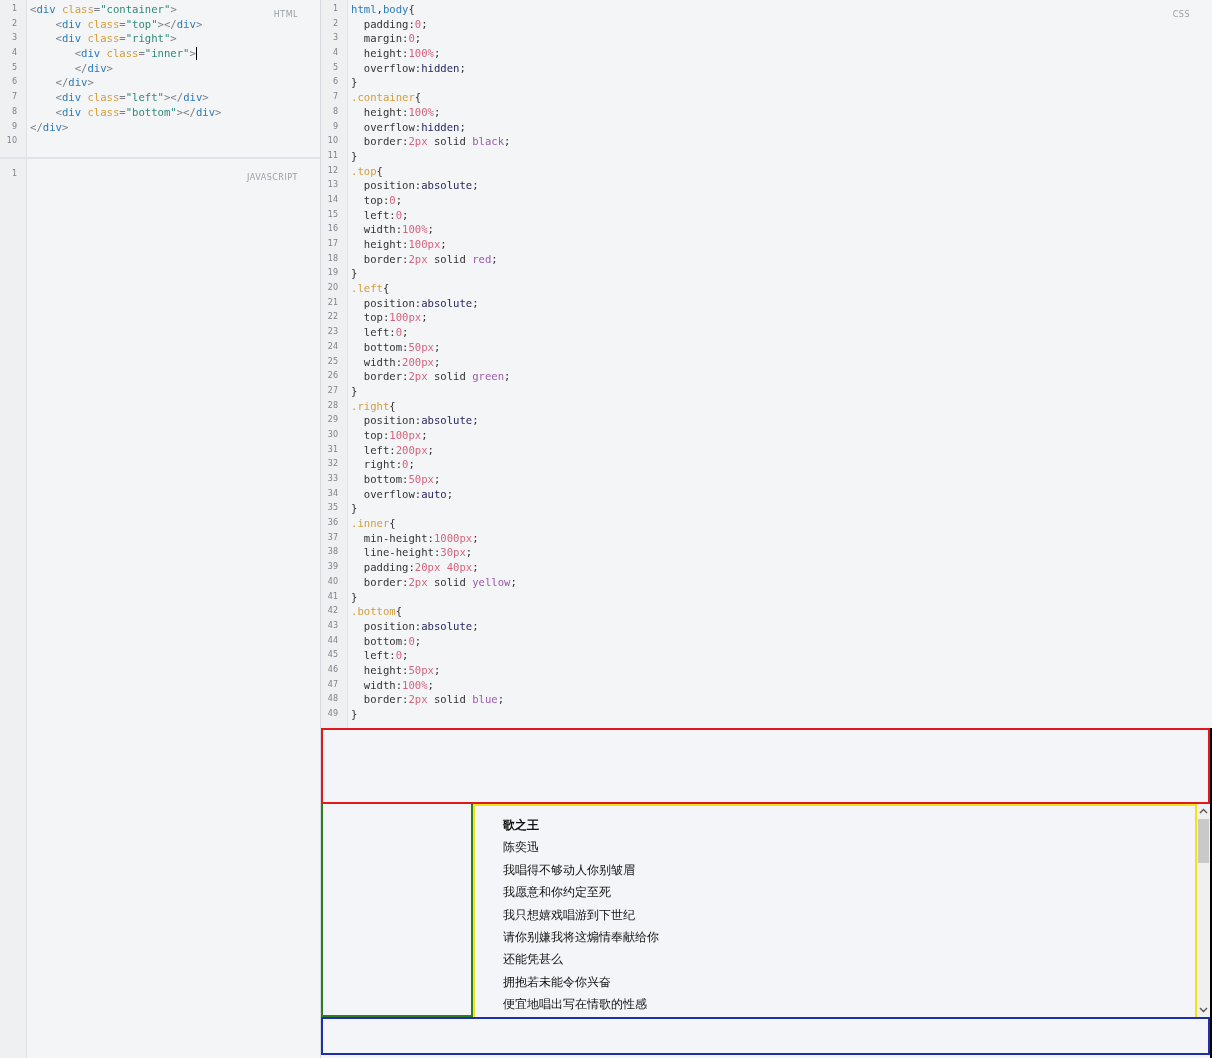  What do you see at coordinates (569, 915) in the screenshot?
I see `lyric-line: 我只想嬉戏唱游到下世纪` at bounding box center [569, 915].